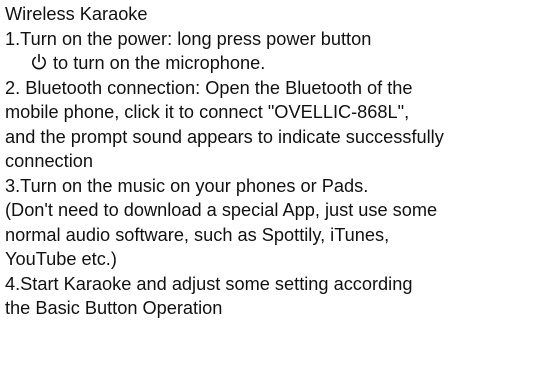  Describe the element at coordinates (49, 161) in the screenshot. I see `step-2-line-4: connection` at that location.